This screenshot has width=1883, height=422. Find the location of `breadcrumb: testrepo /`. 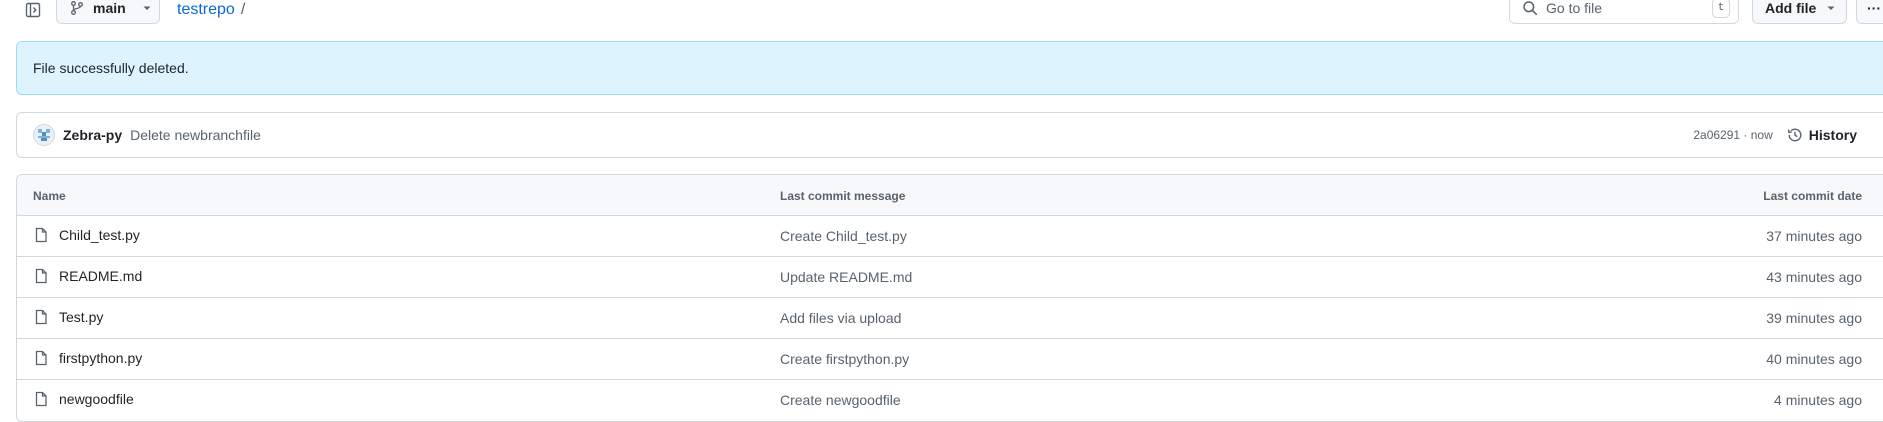

breadcrumb: testrepo / is located at coordinates (211, 10).